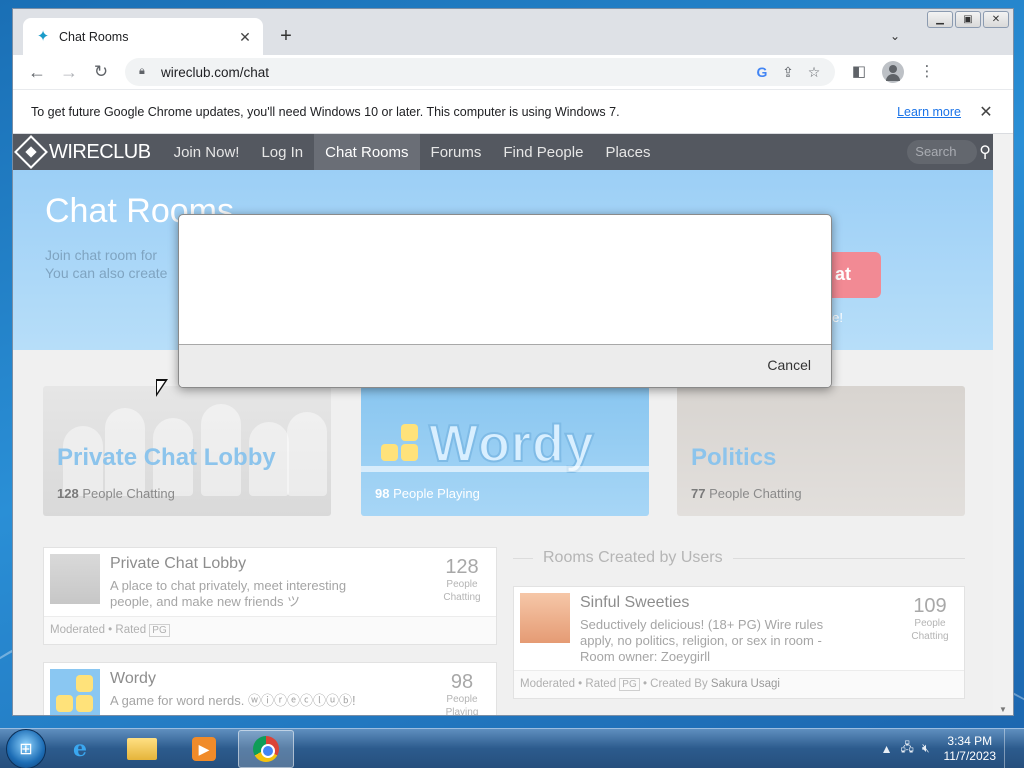 This screenshot has width=1024, height=768. Describe the element at coordinates (821, 451) in the screenshot. I see `tile-politics: Politics 77 People Chatting` at that location.